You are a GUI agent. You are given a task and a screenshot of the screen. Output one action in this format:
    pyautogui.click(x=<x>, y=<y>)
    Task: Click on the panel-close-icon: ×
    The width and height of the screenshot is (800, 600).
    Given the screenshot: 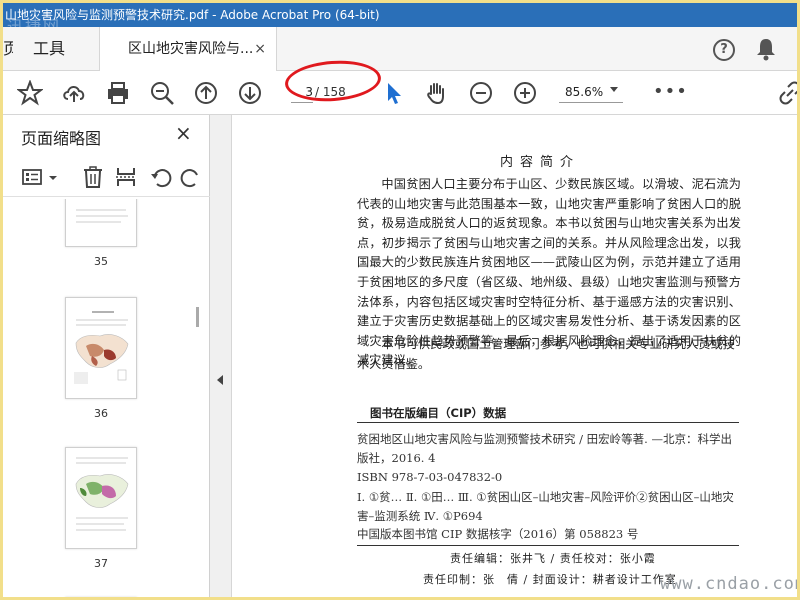 What is the action you would take?
    pyautogui.click(x=183, y=133)
    